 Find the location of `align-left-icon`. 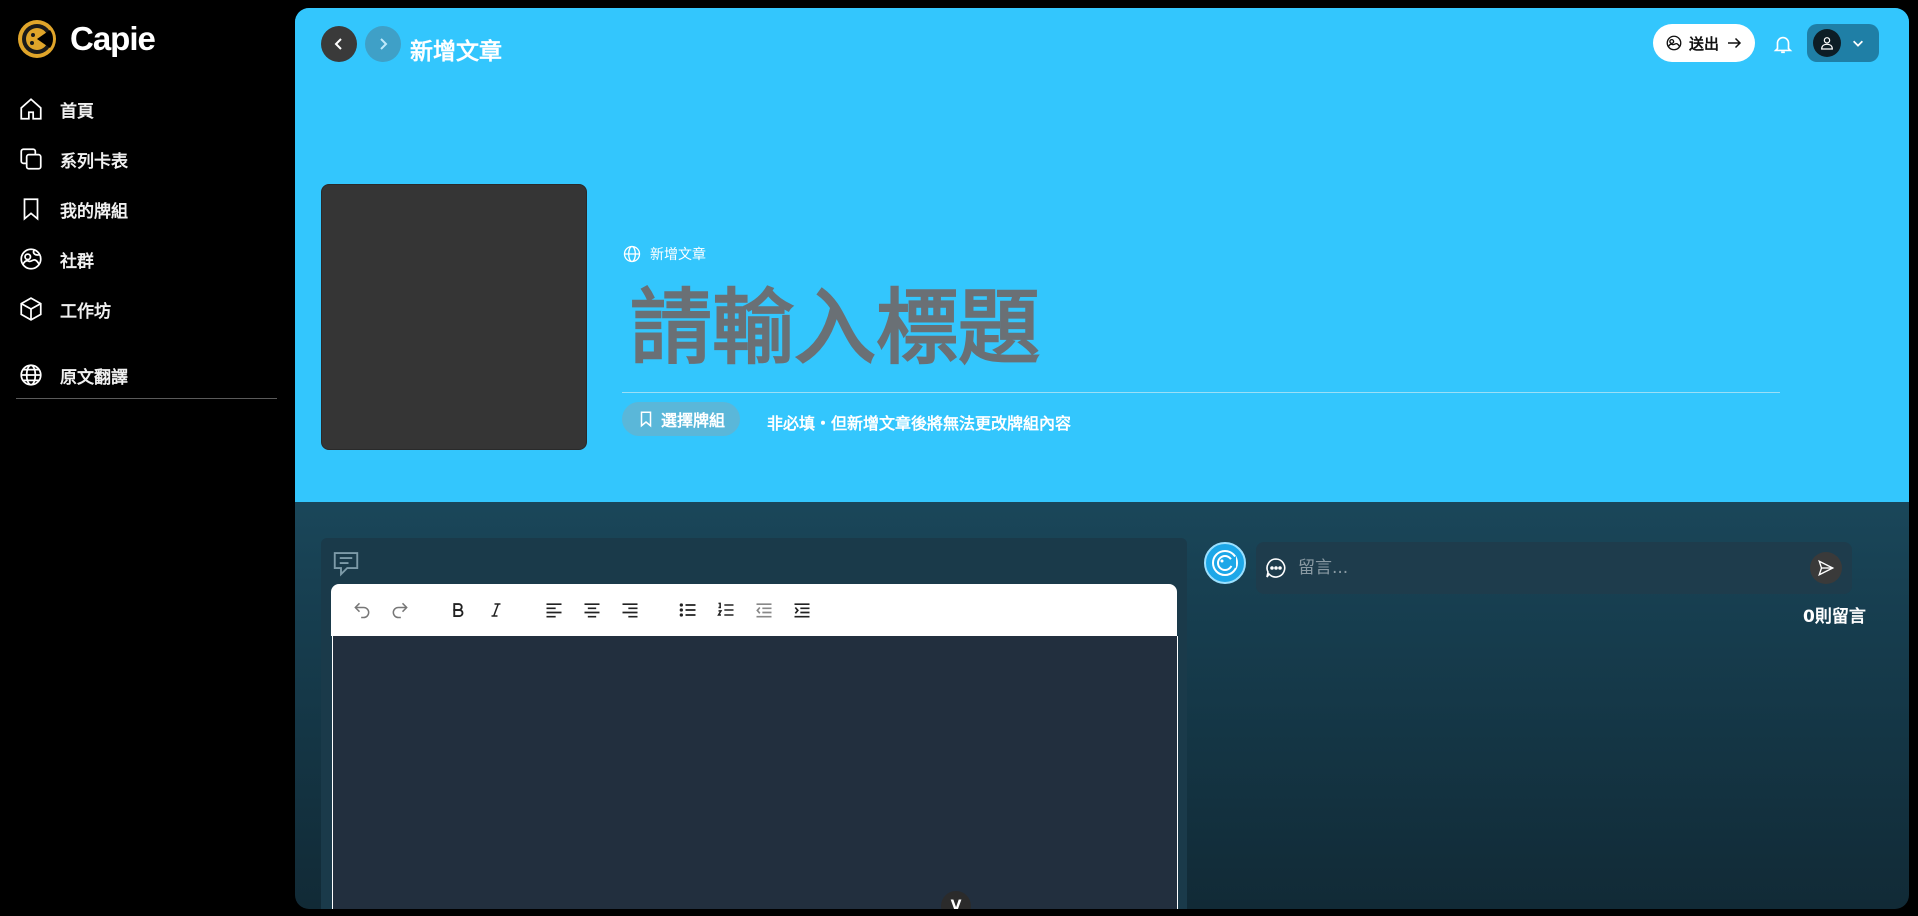

align-left-icon is located at coordinates (554, 610).